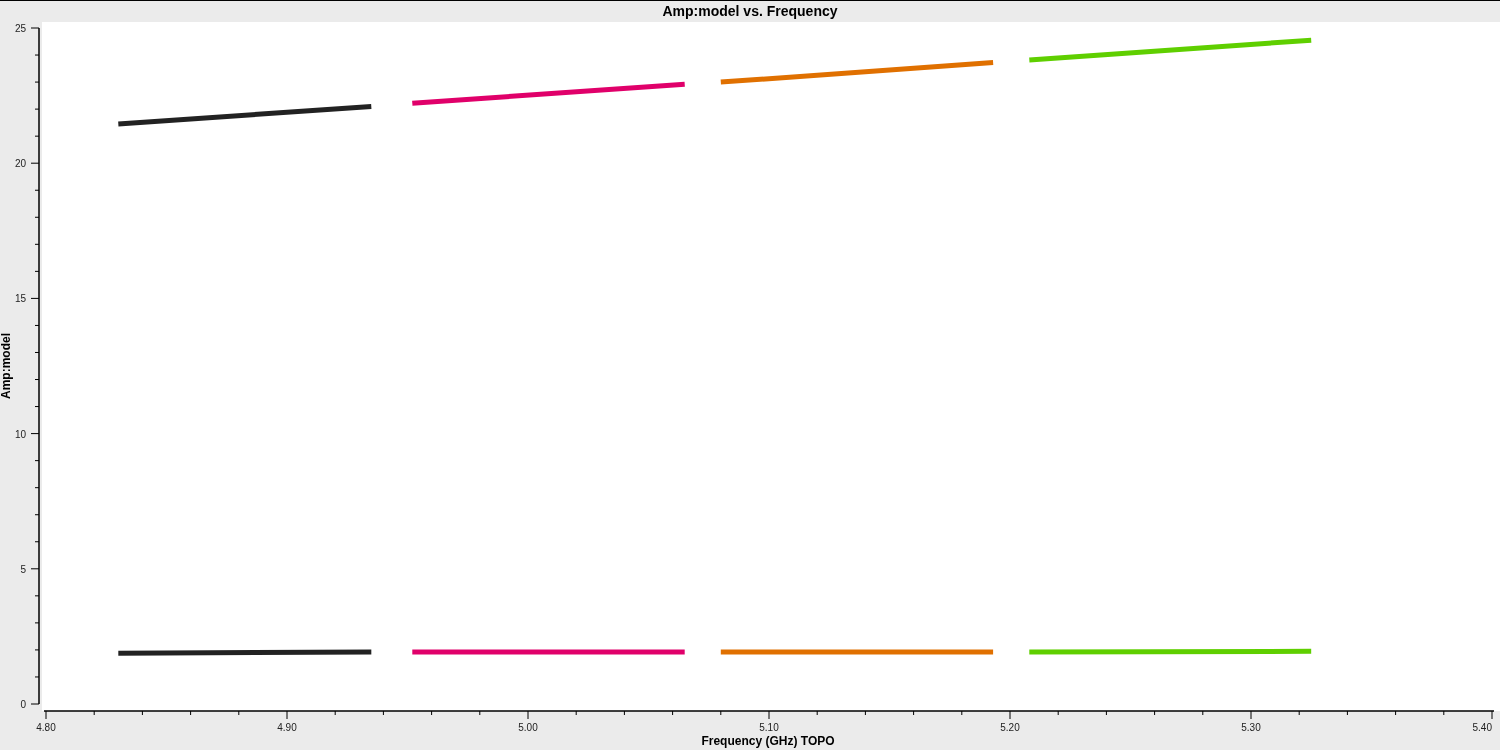 The image size is (1500, 750). Describe the element at coordinates (20, 299) in the screenshot. I see `y-tick-label: 15` at that location.